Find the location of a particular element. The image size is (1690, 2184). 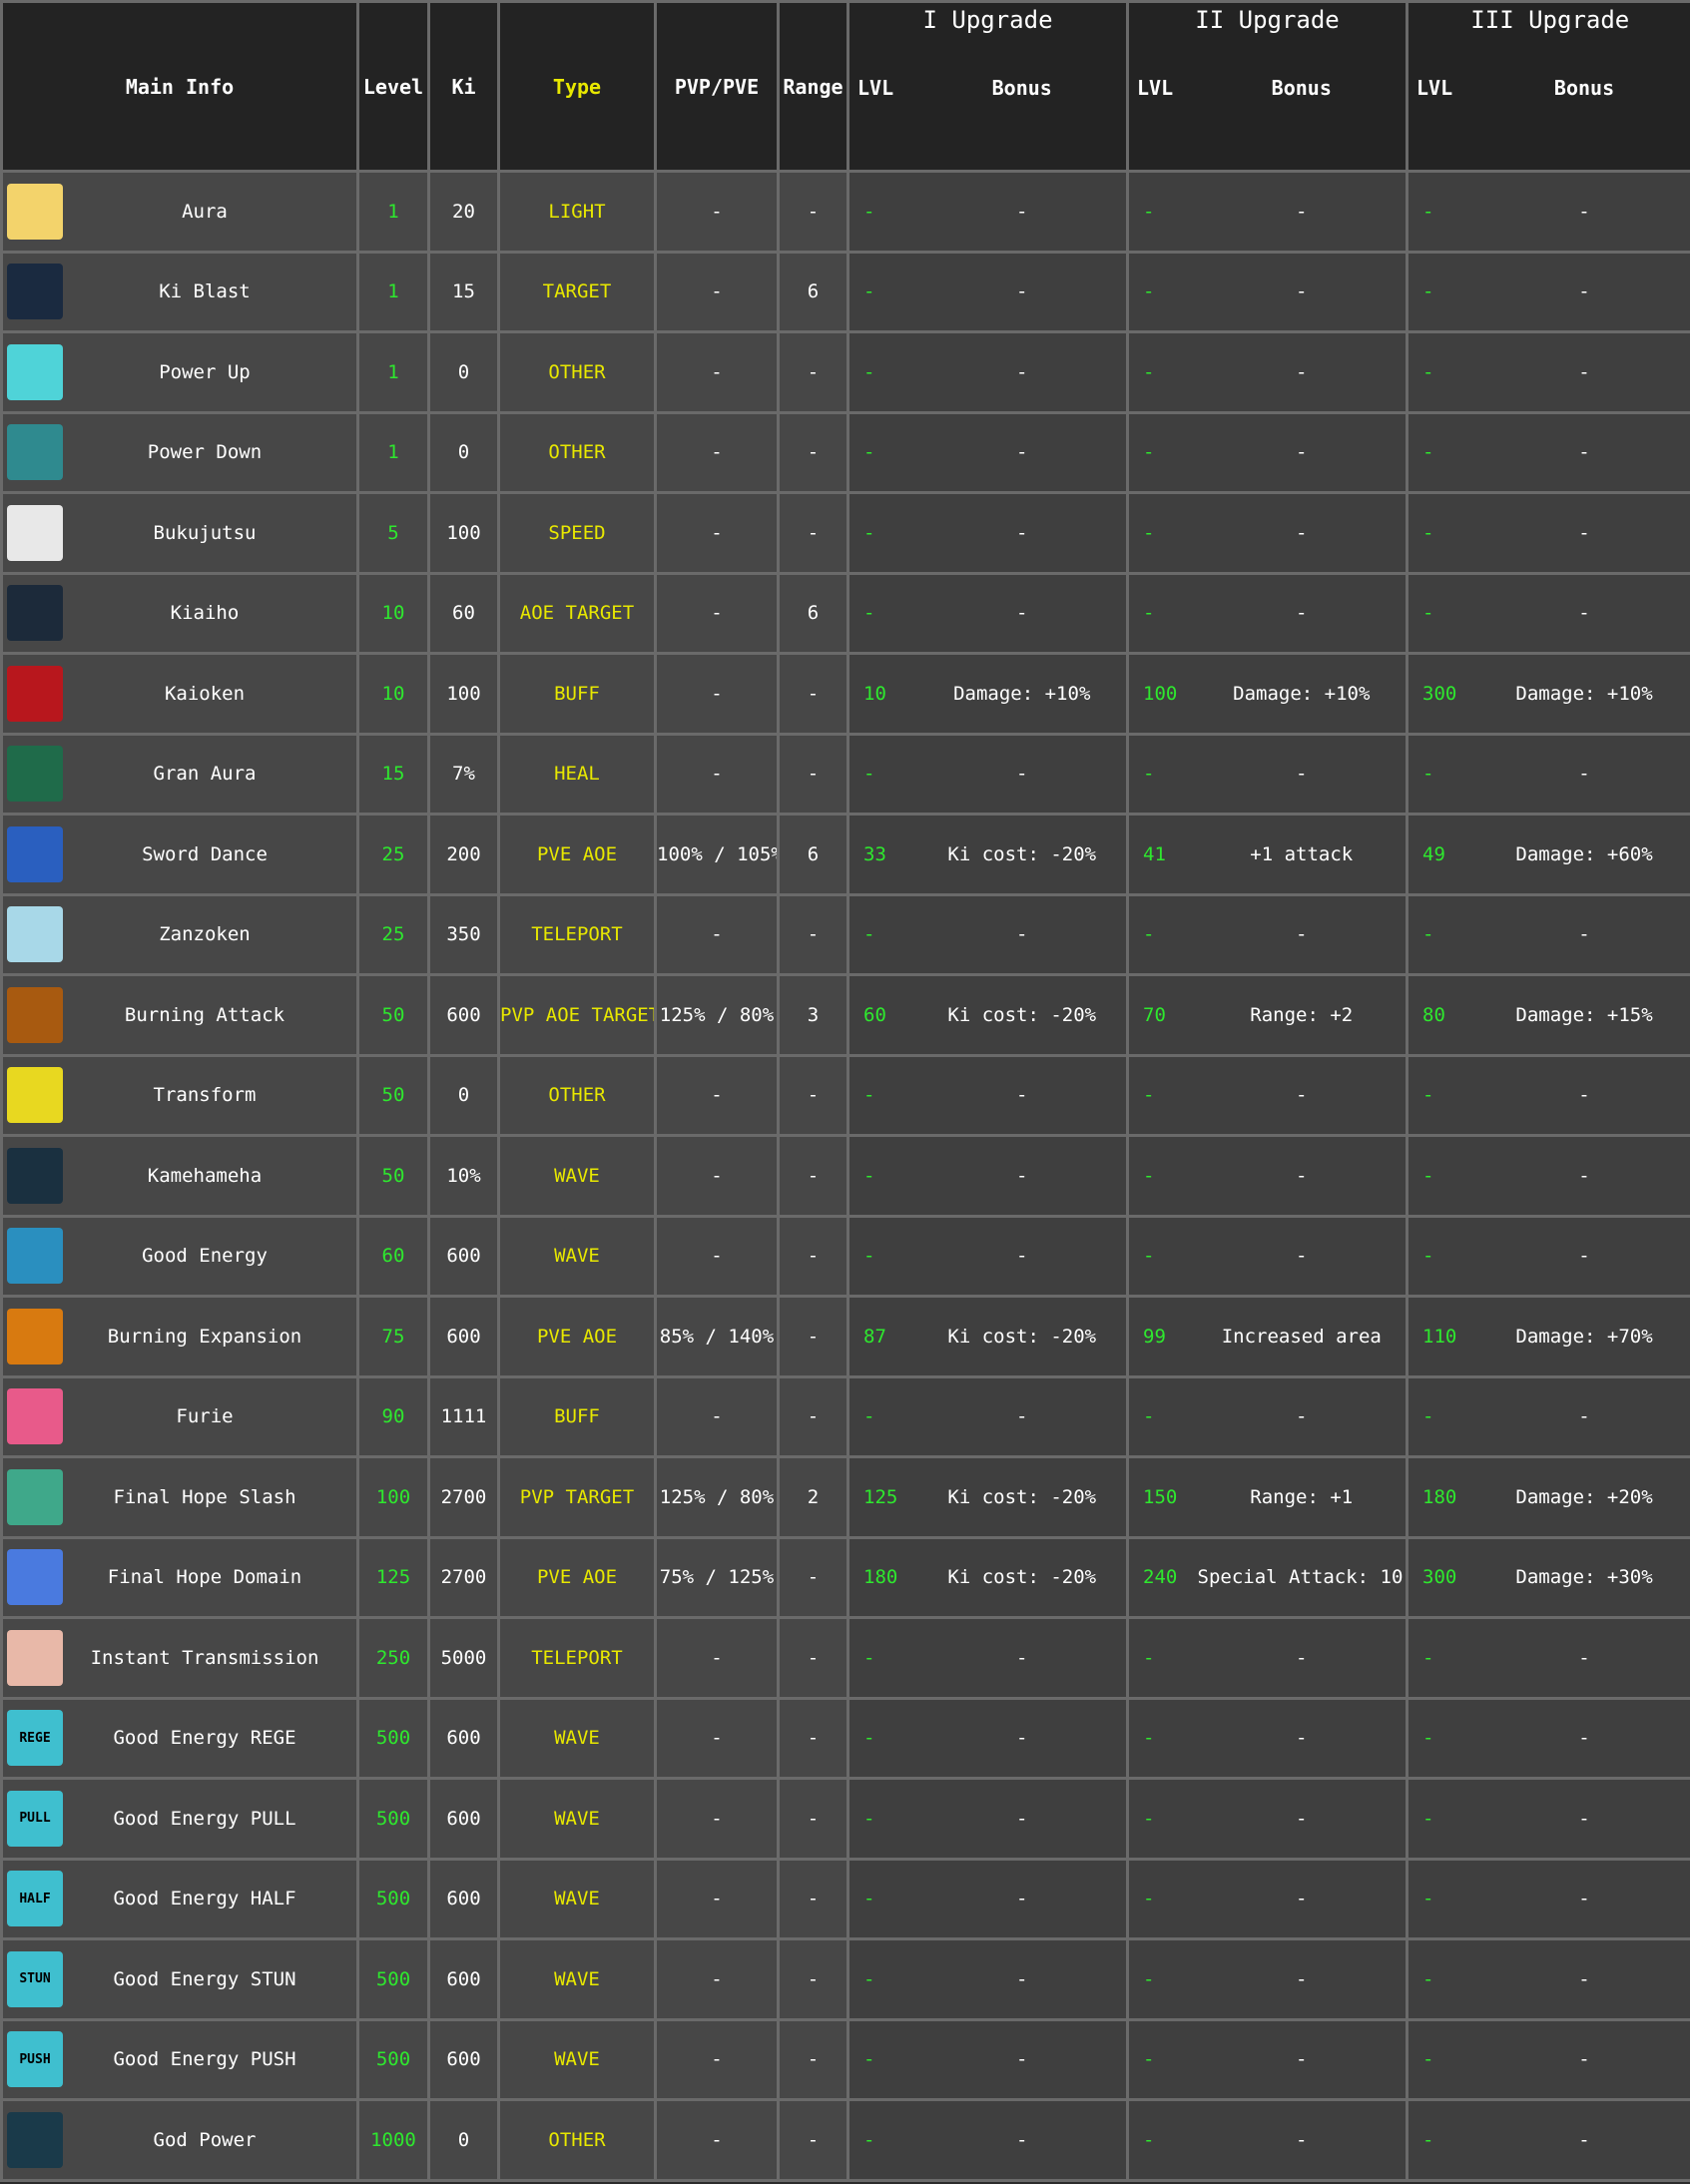

skill-main-info: Instant Transmission is located at coordinates (179, 1658).